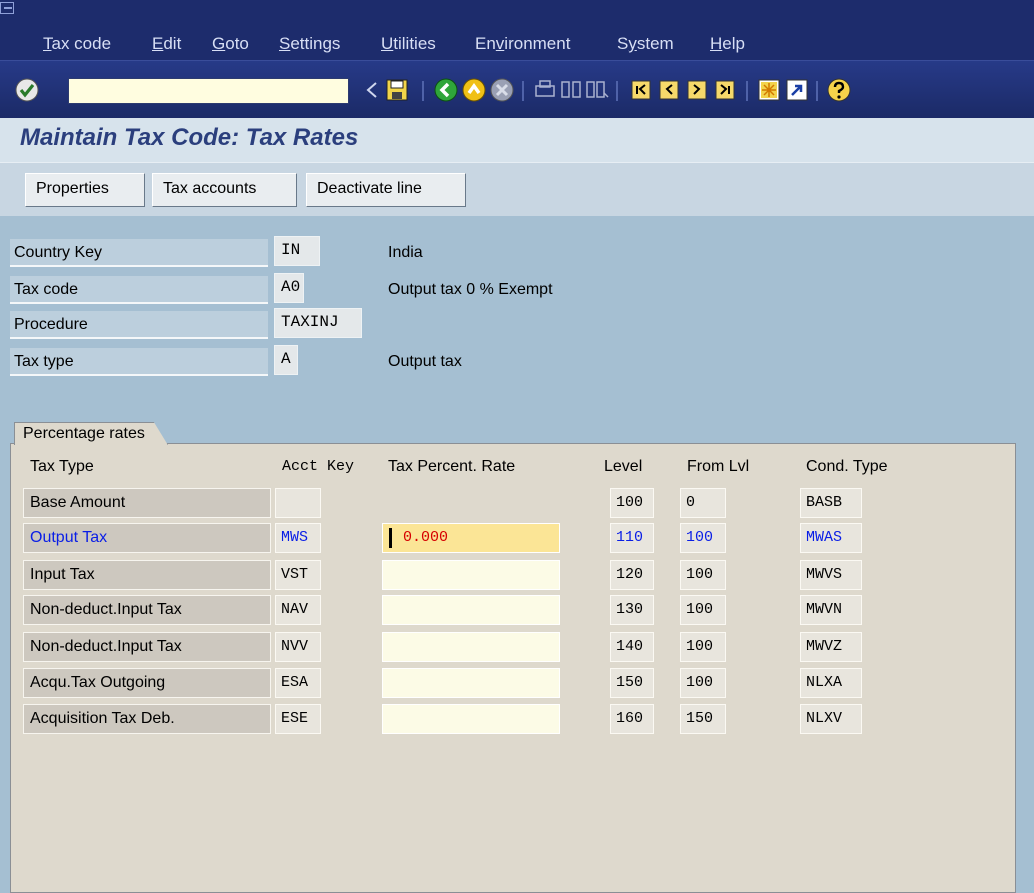 Image resolution: width=1034 pixels, height=893 pixels. What do you see at coordinates (632, 683) in the screenshot?
I see `level-cell: 150` at bounding box center [632, 683].